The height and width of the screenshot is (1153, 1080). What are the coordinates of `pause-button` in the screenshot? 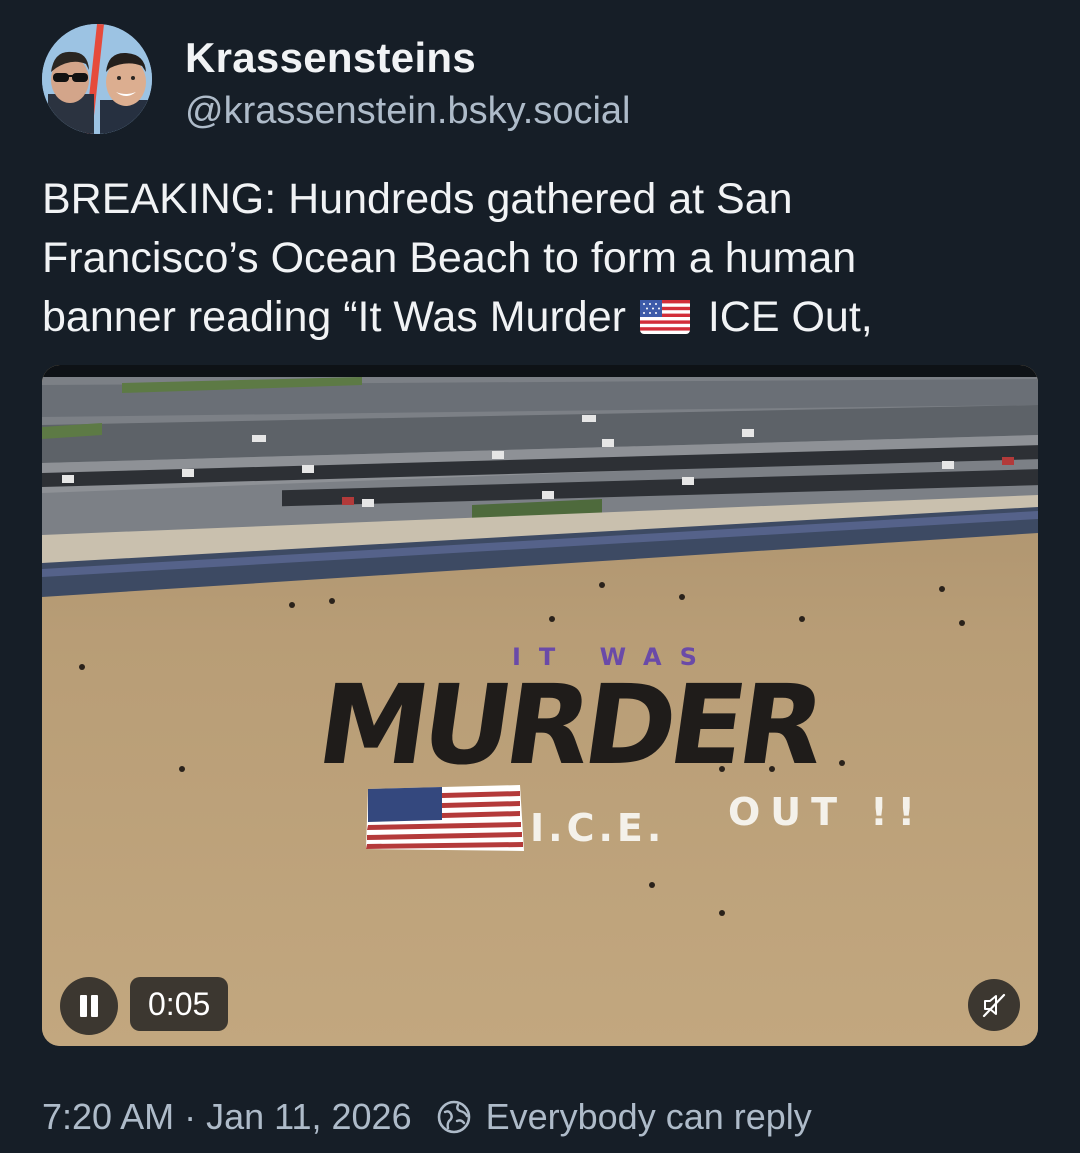 It's located at (89, 1006).